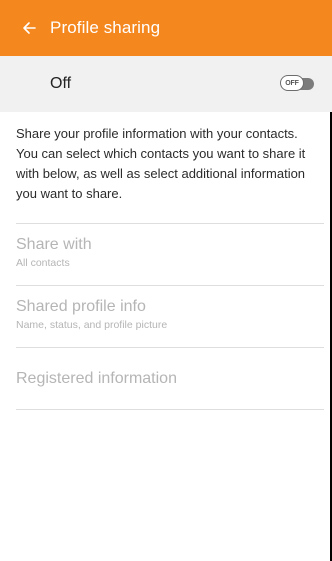 Image resolution: width=332 pixels, height=561 pixels. I want to click on shared-profile-info-subtitle: Name, status, and profile picture, so click(92, 325).